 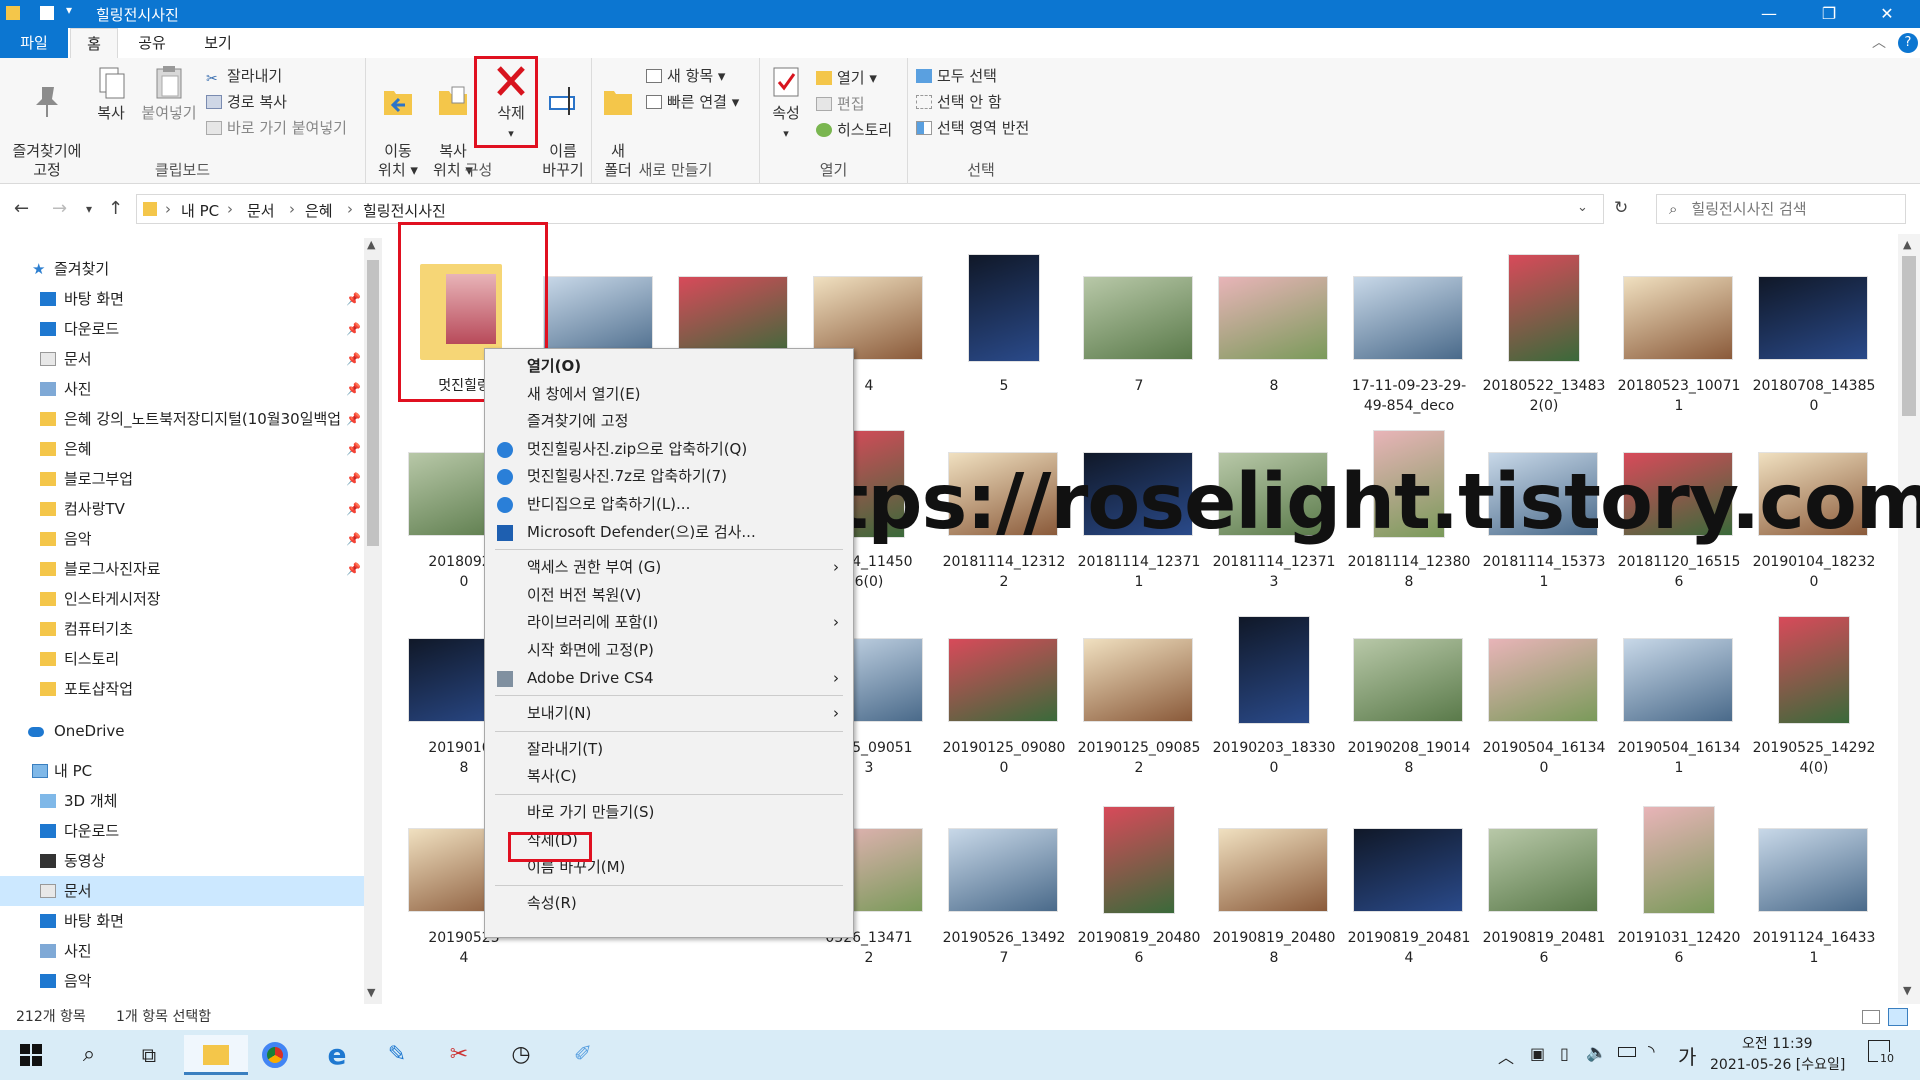 I want to click on nav-pc-item: 바탕 화면, so click(x=182, y=921).